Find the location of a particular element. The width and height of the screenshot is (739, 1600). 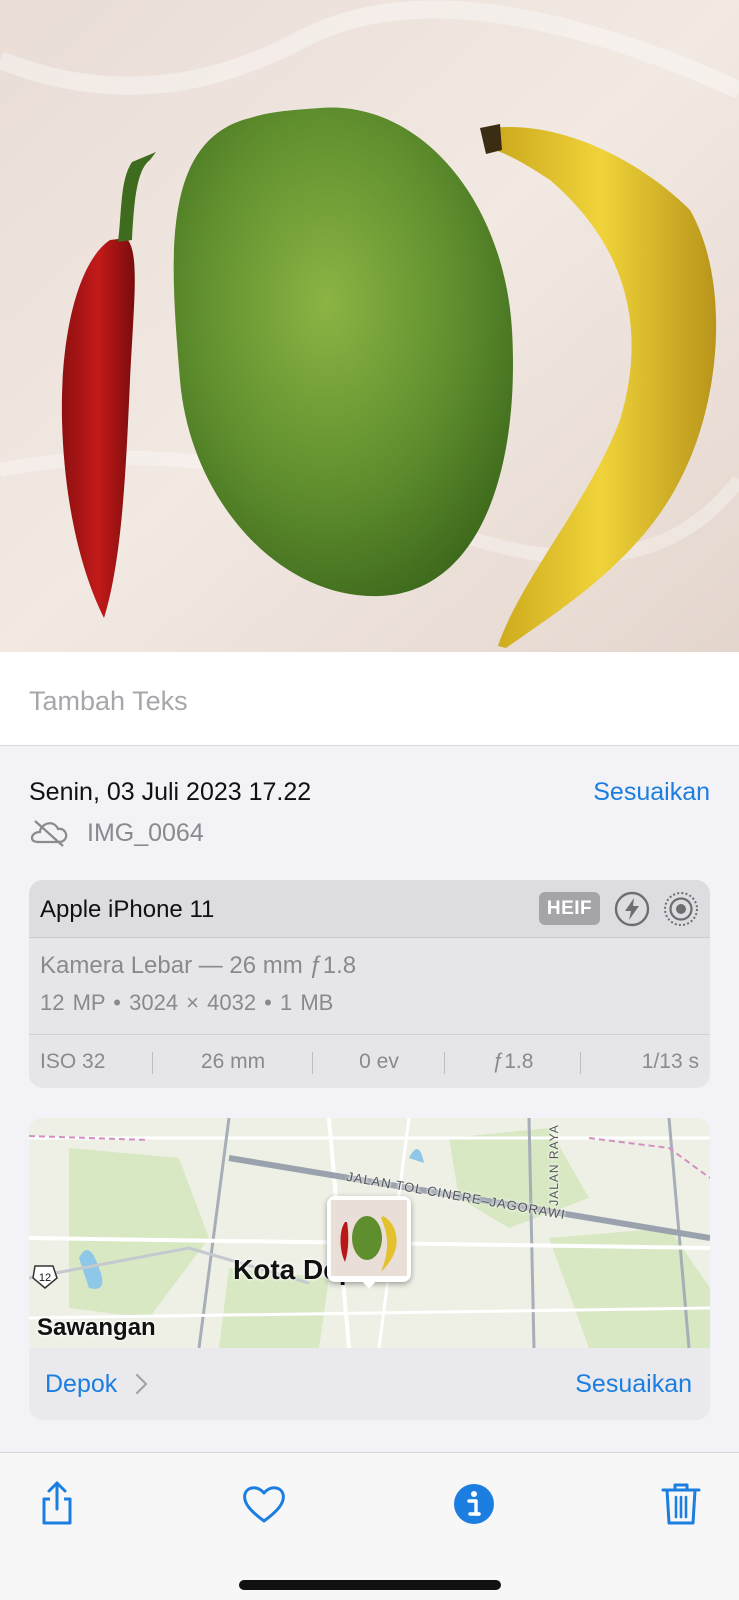

share-icon is located at coordinates (57, 1504).